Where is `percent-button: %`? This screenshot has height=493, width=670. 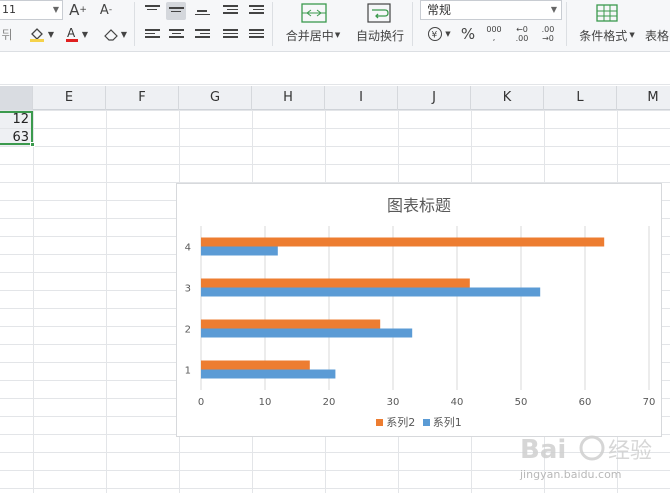 percent-button: % is located at coordinates (468, 34).